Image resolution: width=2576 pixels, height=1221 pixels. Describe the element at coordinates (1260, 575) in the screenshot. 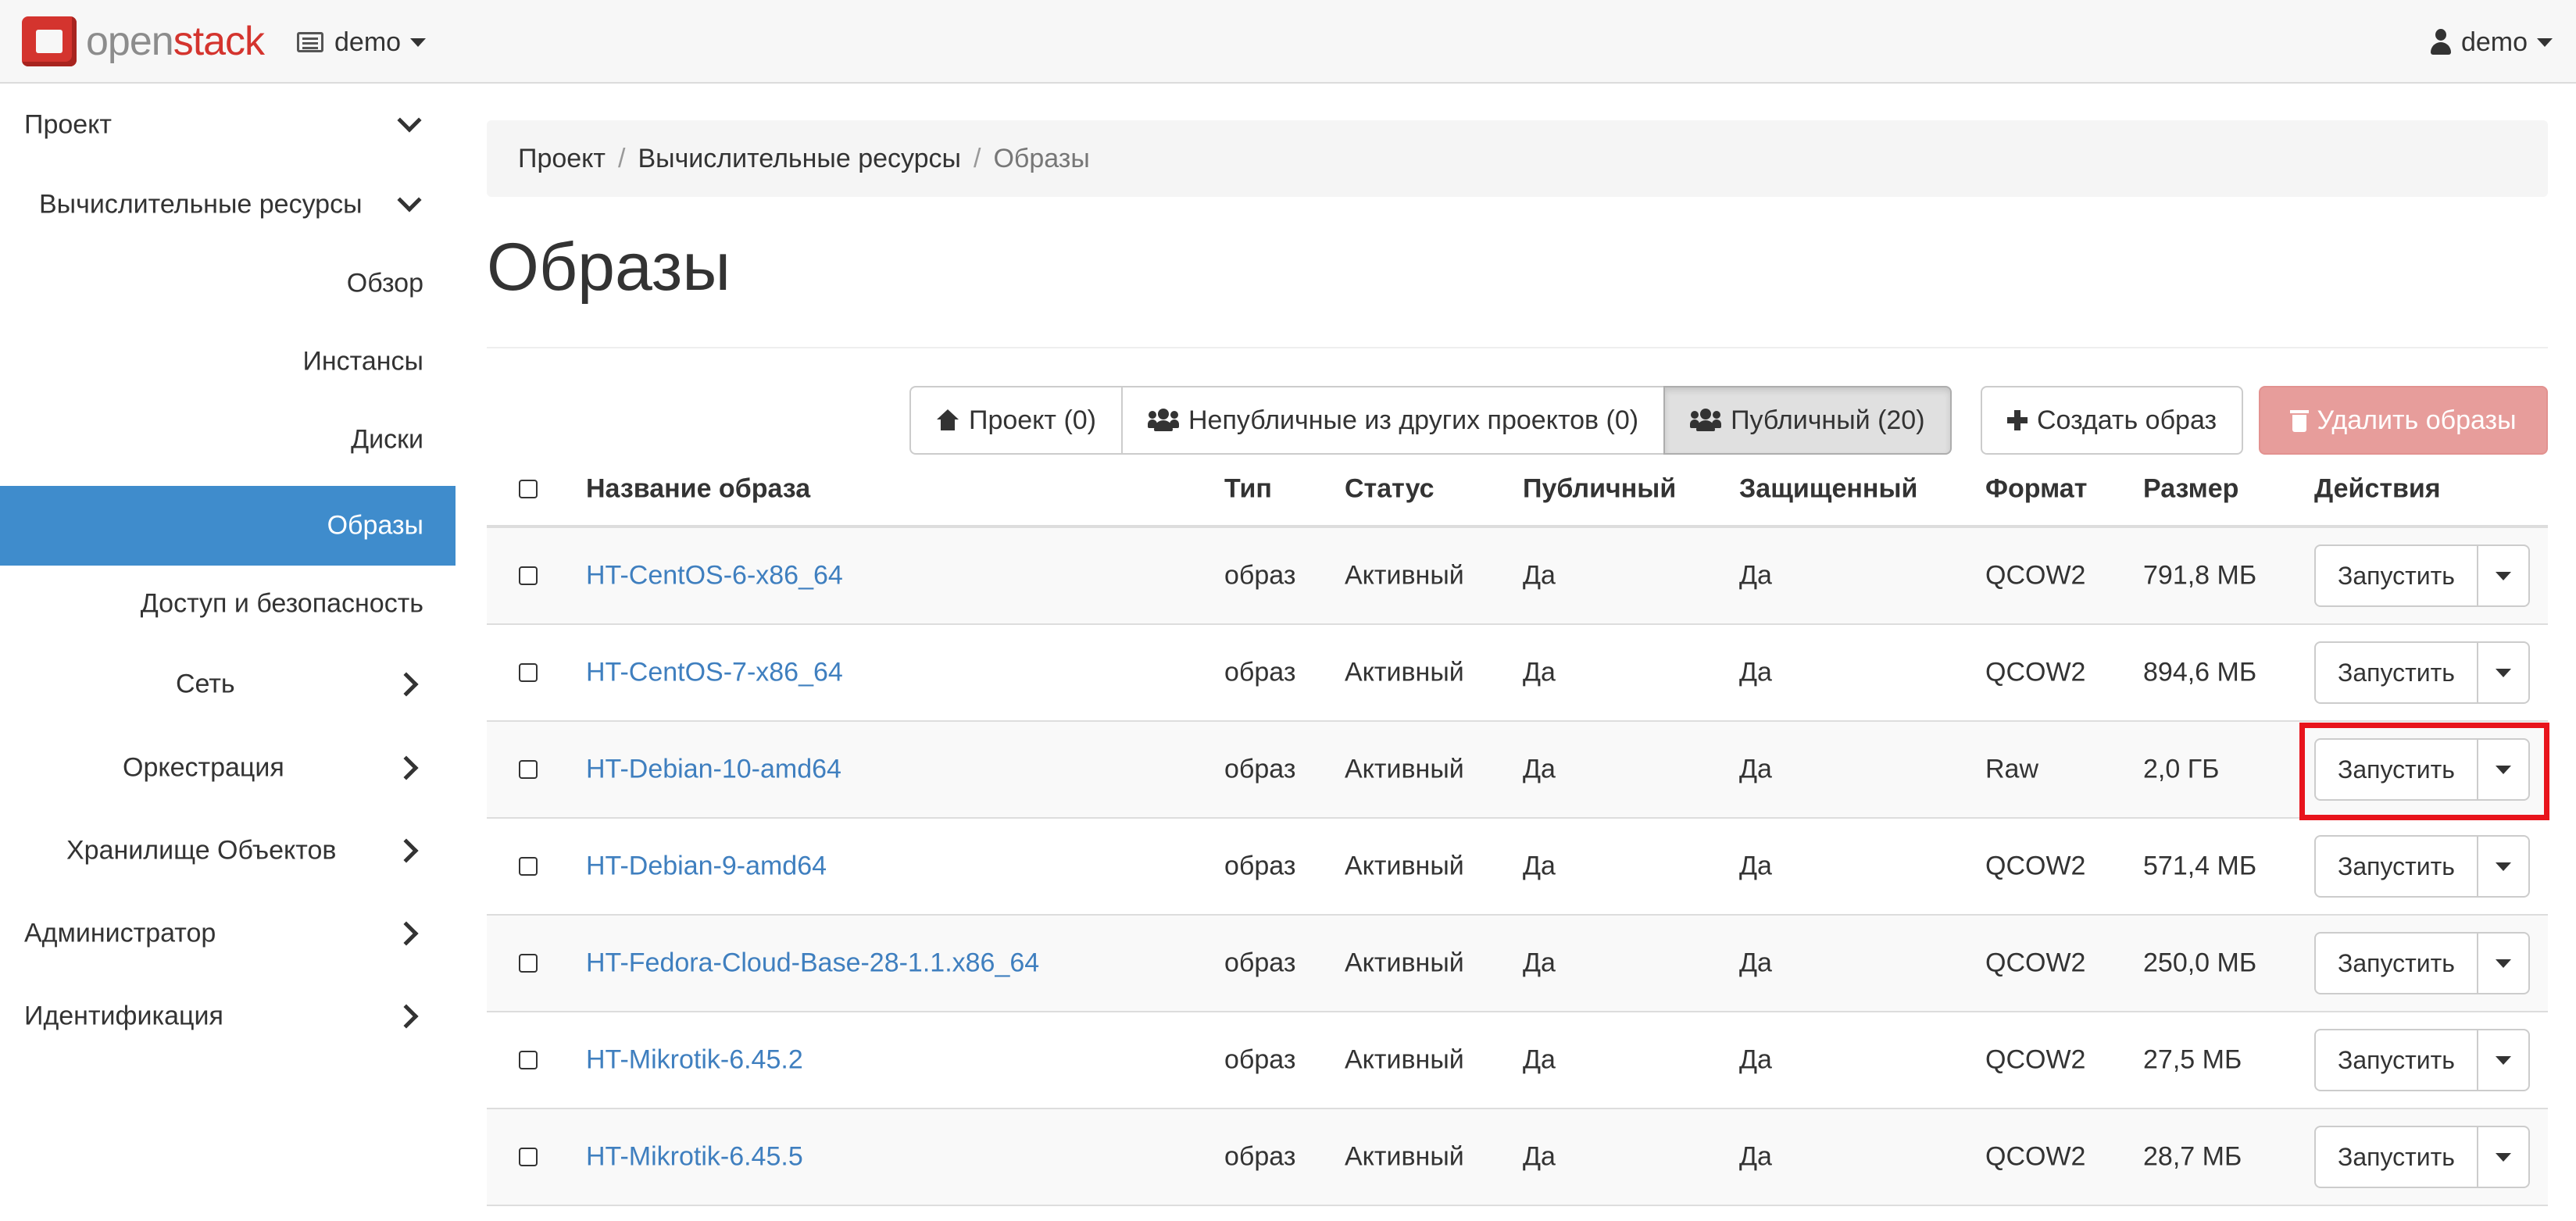

I see `cell-type: образ` at that location.